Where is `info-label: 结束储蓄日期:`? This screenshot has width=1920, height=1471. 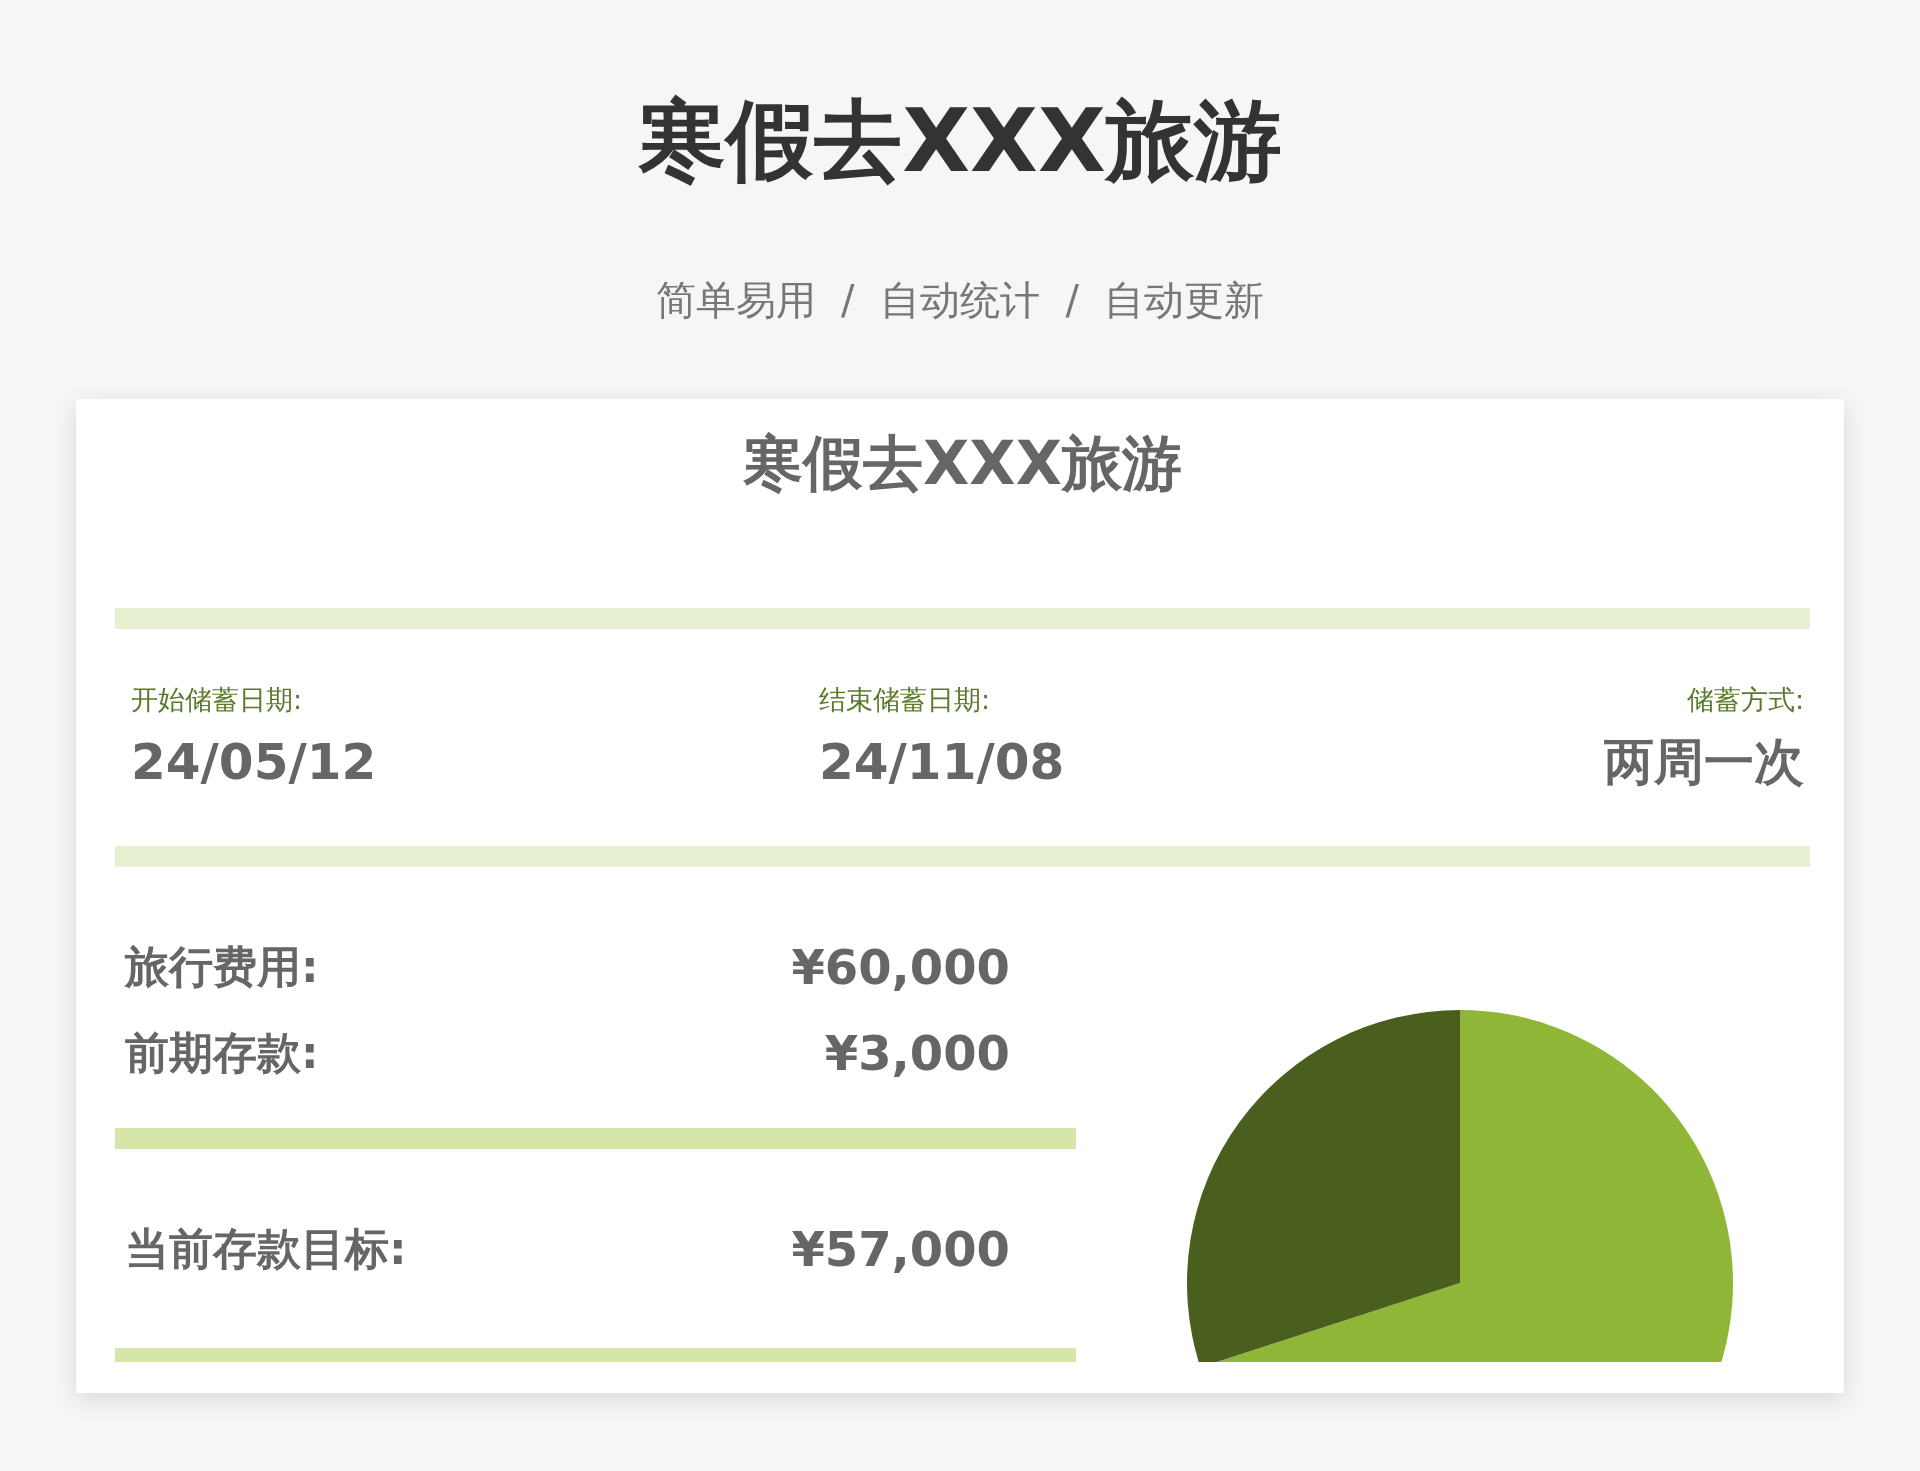 info-label: 结束储蓄日期: is located at coordinates (905, 700).